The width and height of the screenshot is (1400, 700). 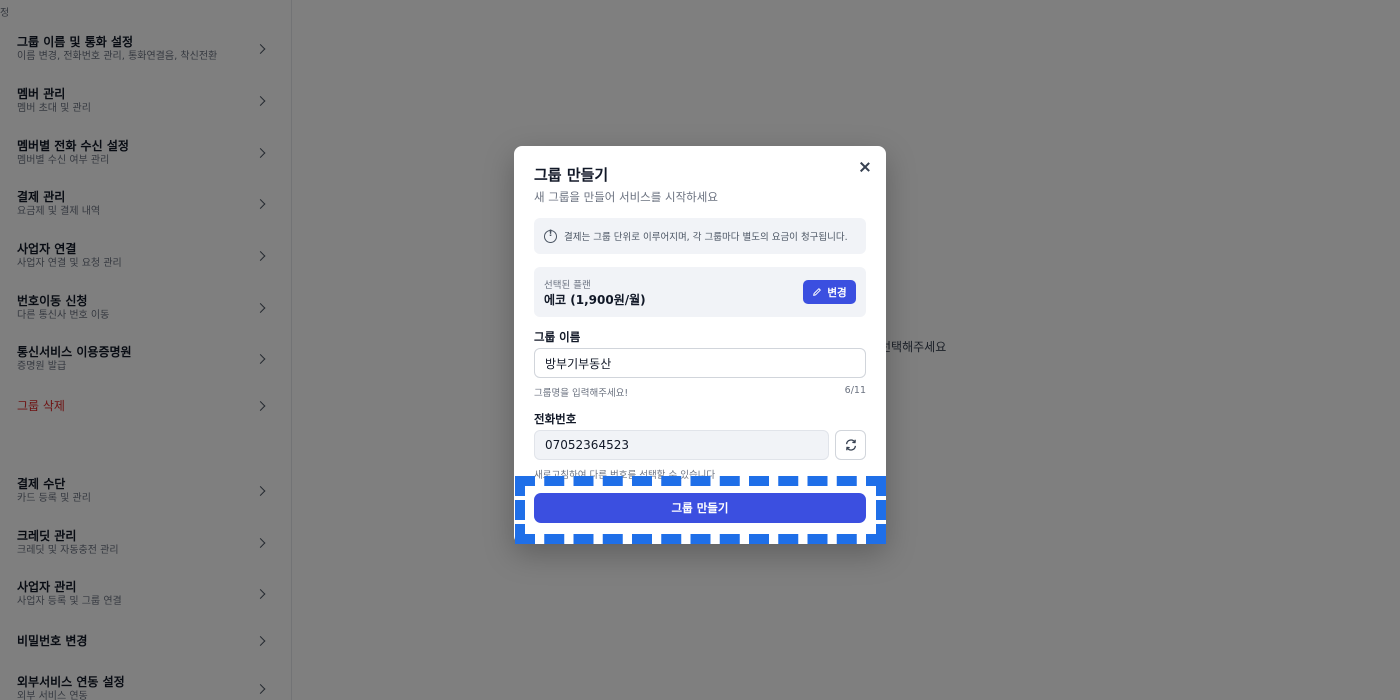 I want to click on group-name-label: 그룹 이름, so click(x=557, y=337).